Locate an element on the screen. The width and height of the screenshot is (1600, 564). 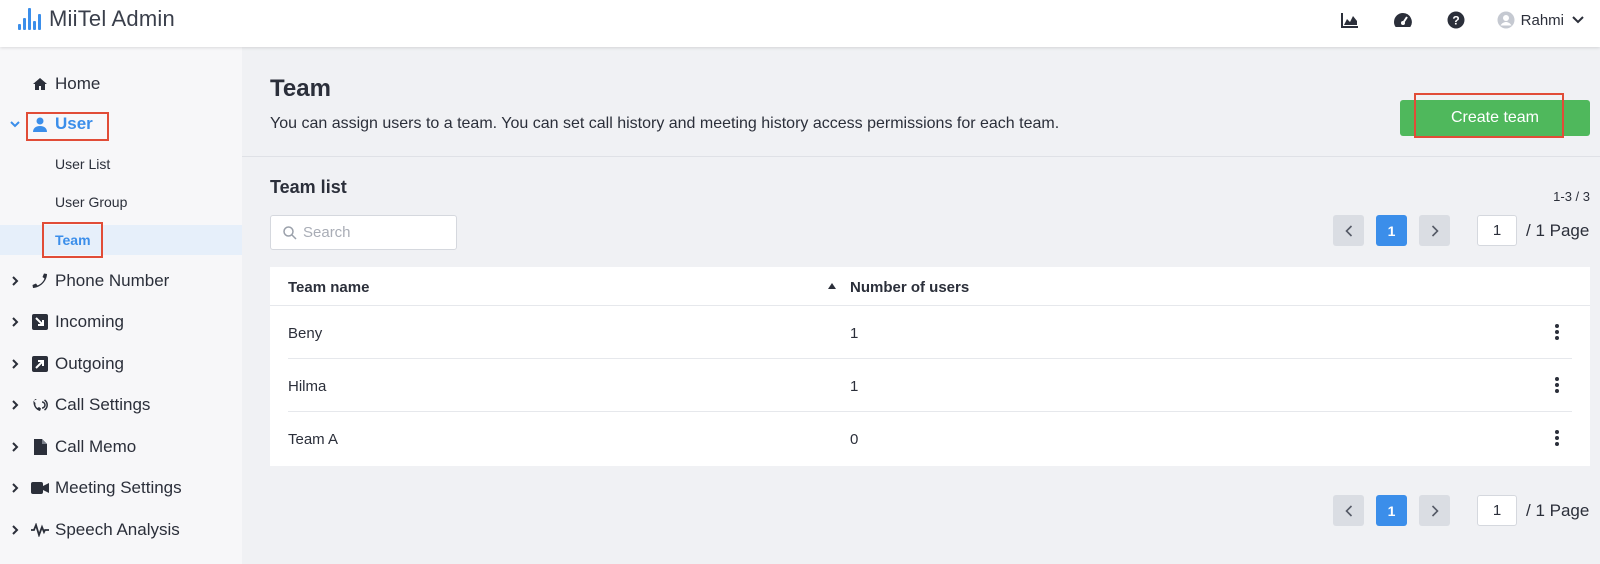
team-name-cell: Beny is located at coordinates (305, 333).